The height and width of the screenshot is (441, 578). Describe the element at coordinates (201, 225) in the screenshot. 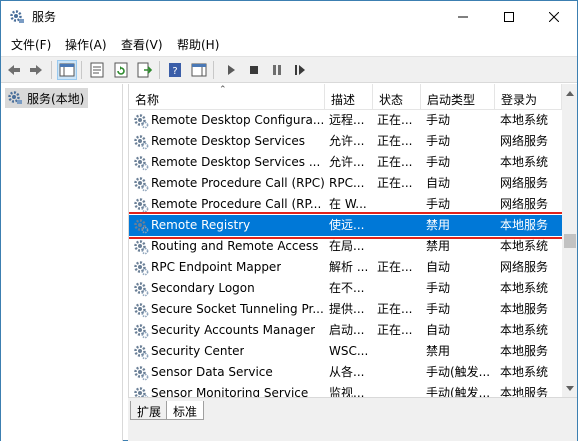

I see `service-name: Remote Registry` at that location.